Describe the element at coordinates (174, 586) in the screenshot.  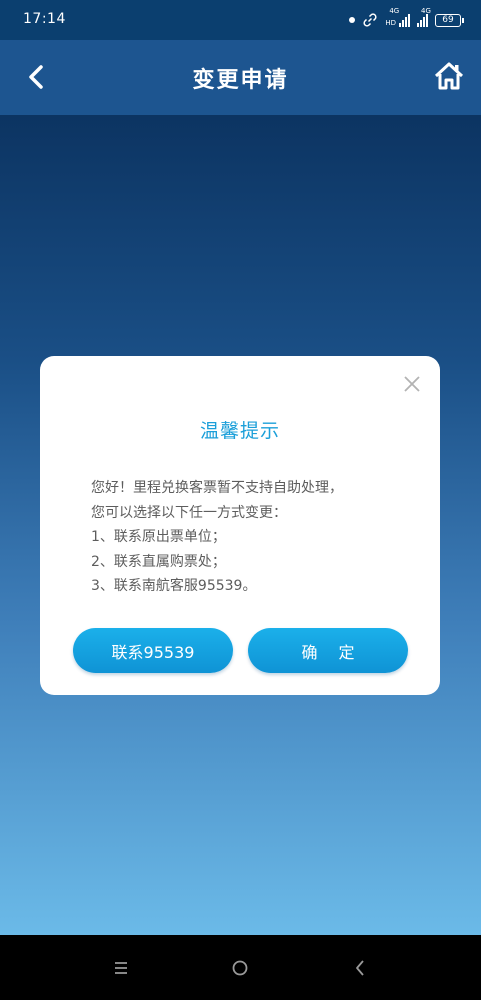
I see `message-line: 3、联系南航客服95539。` at that location.